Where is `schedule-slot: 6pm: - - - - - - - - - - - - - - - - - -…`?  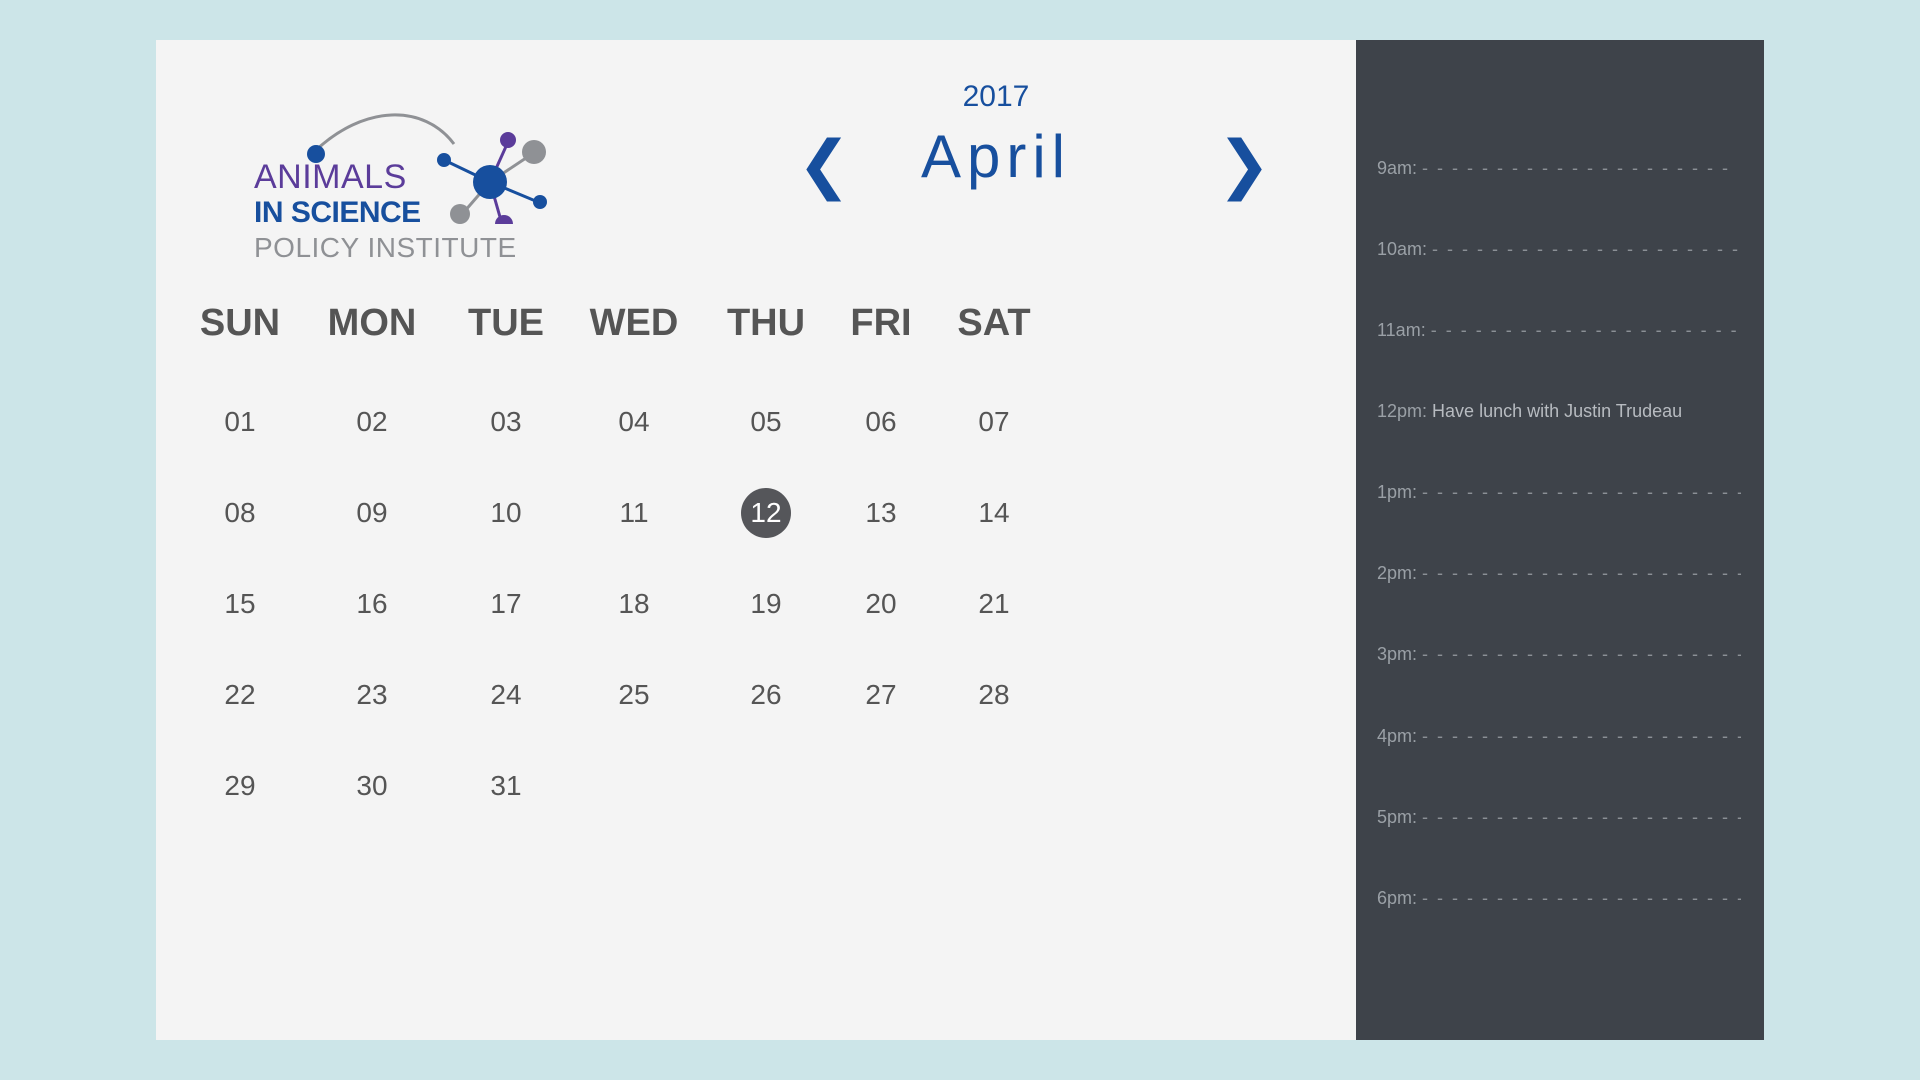 schedule-slot: 6pm: - - - - - - - - - - - - - - - - - -… is located at coordinates (1559, 898).